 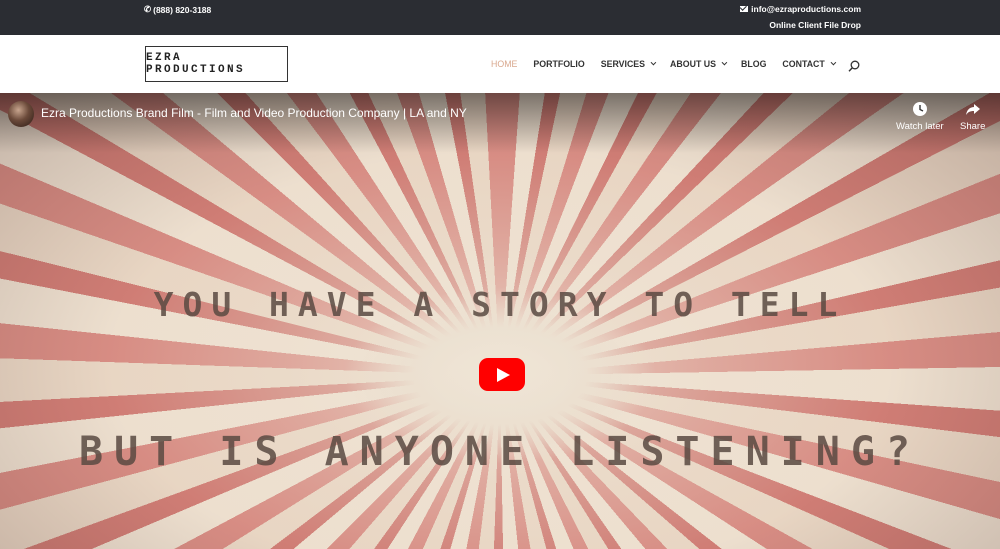 I want to click on video-headline-1: YOU HAVE A STORY TO TELL, so click(x=500, y=304).